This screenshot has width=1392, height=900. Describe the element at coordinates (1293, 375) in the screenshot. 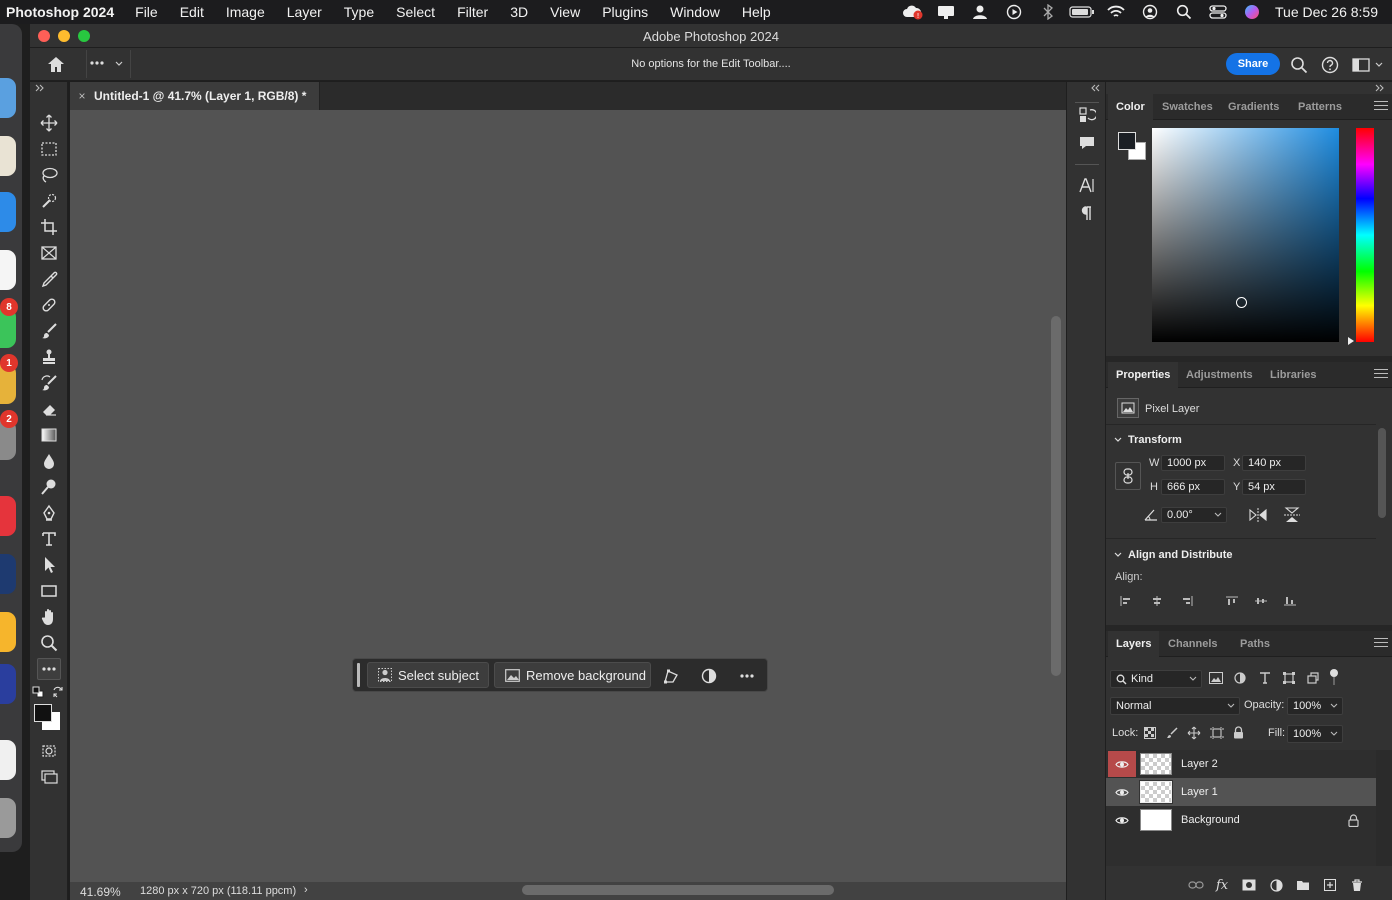

I see `tab-libraries: Libraries` at that location.